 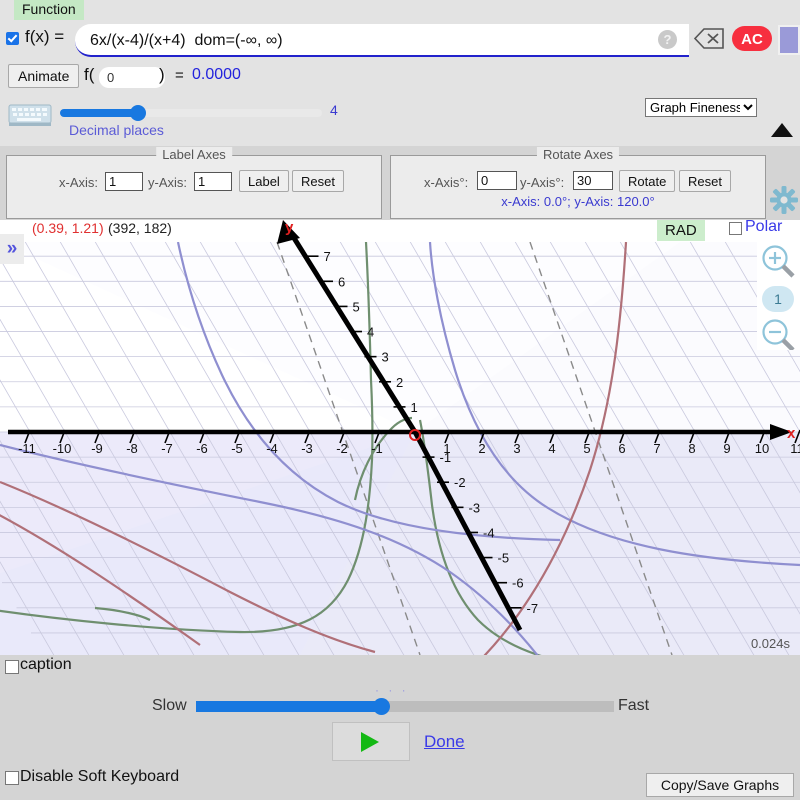 What do you see at coordinates (481, 448) in the screenshot?
I see `x-axis-tick-label: 2` at bounding box center [481, 448].